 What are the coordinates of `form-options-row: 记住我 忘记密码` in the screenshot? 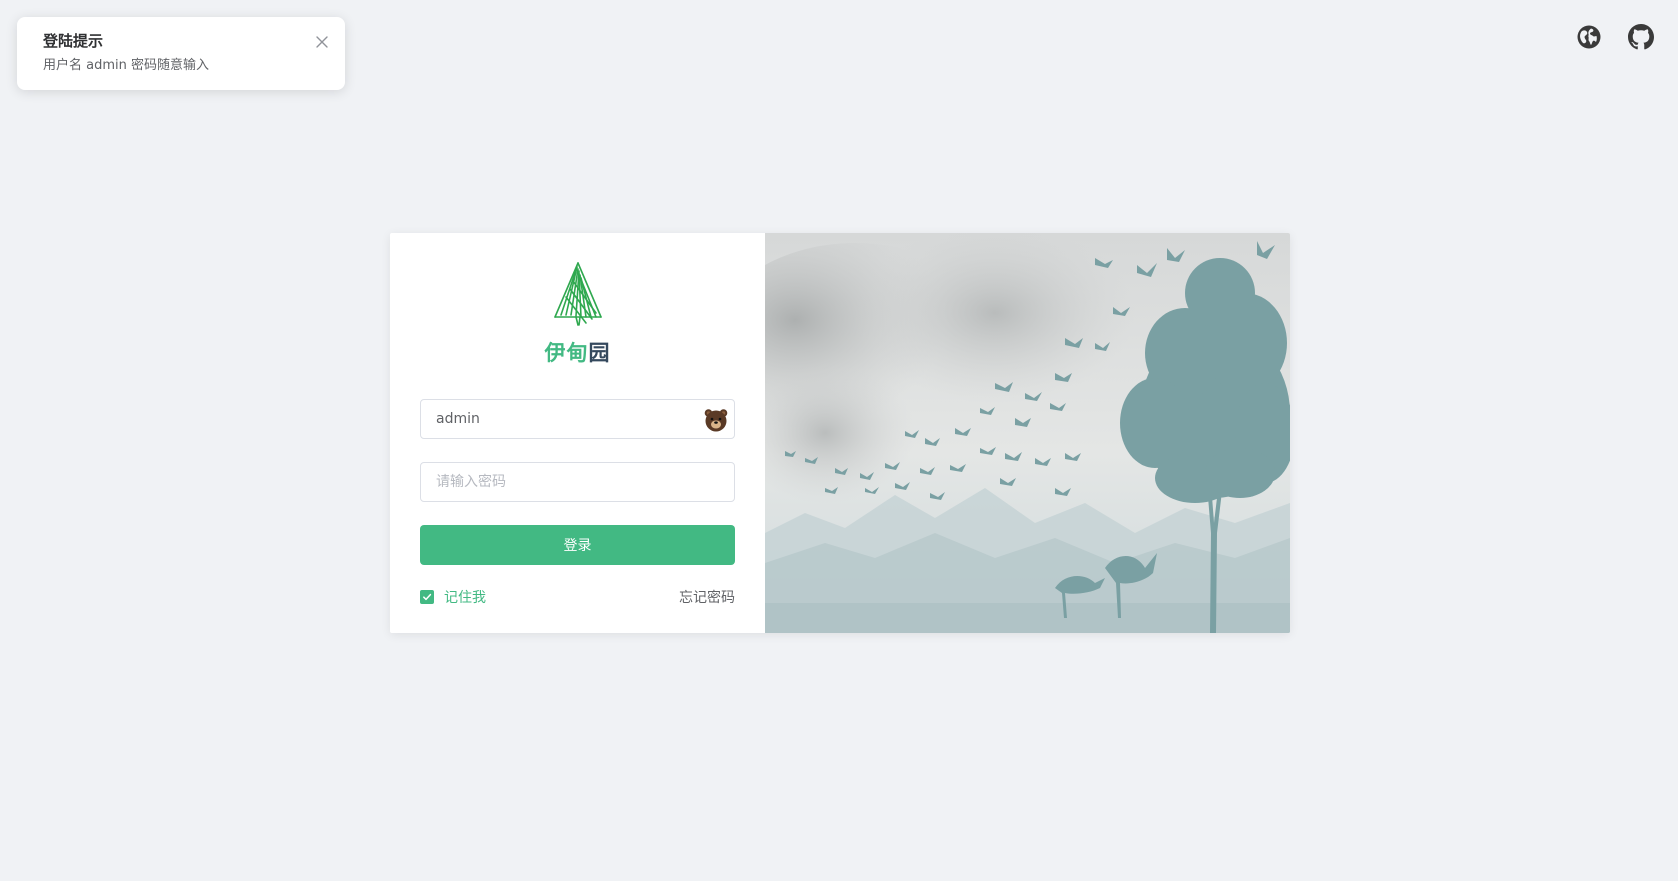 It's located at (577, 597).